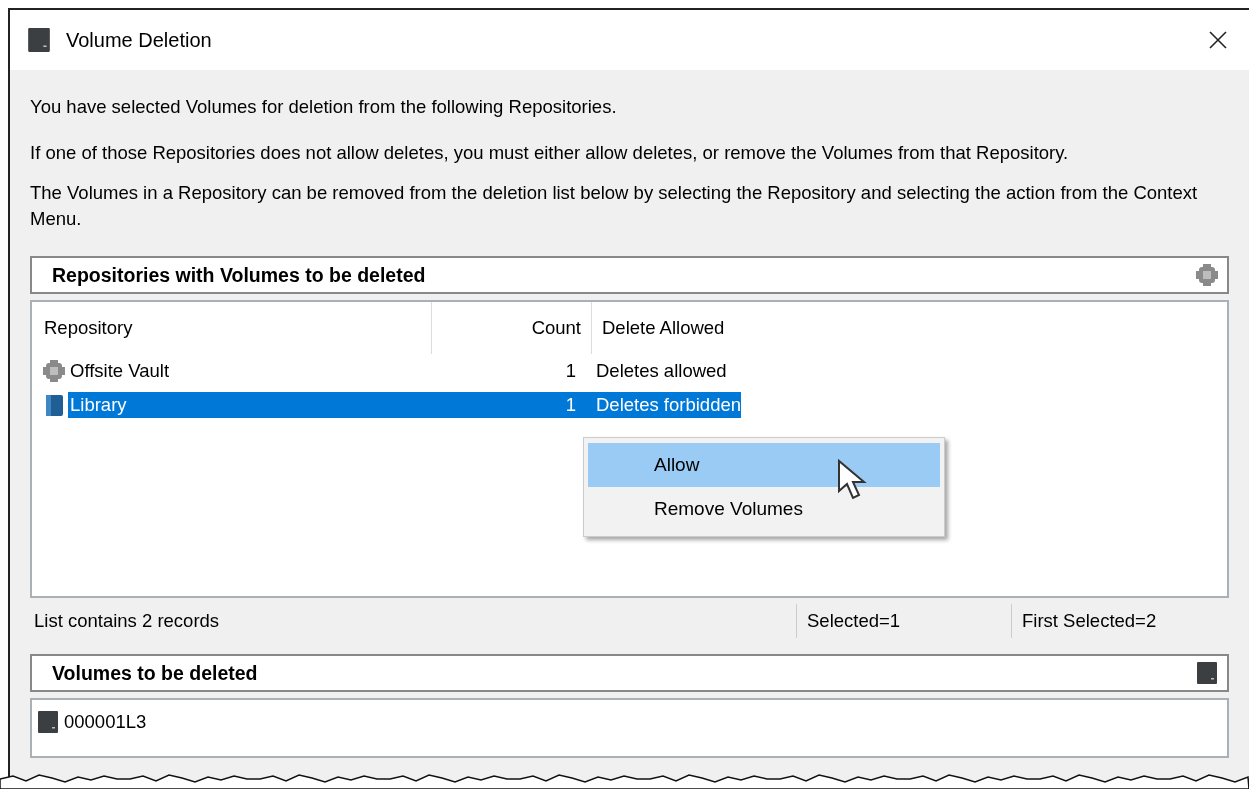 The height and width of the screenshot is (789, 1249). Describe the element at coordinates (397, 371) in the screenshot. I see `table-row: Offsite Vault 1 Deletes allowed` at that location.